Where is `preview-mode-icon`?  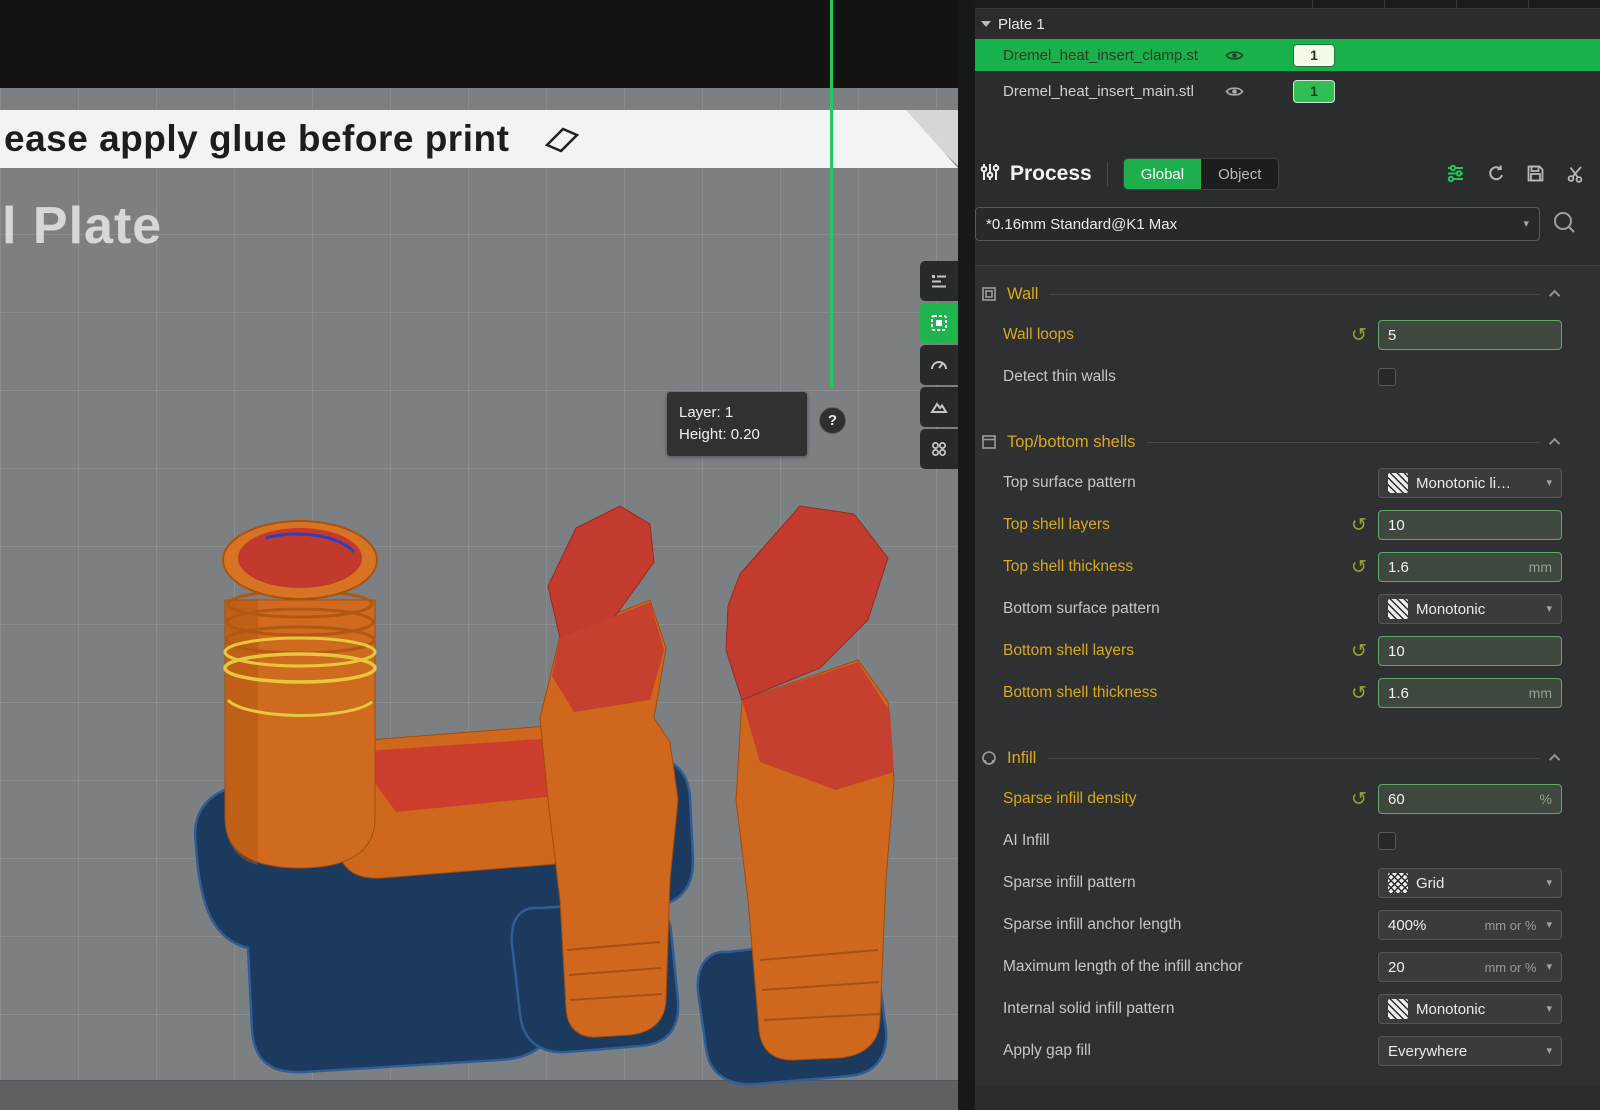
preview-mode-icon is located at coordinates (939, 323).